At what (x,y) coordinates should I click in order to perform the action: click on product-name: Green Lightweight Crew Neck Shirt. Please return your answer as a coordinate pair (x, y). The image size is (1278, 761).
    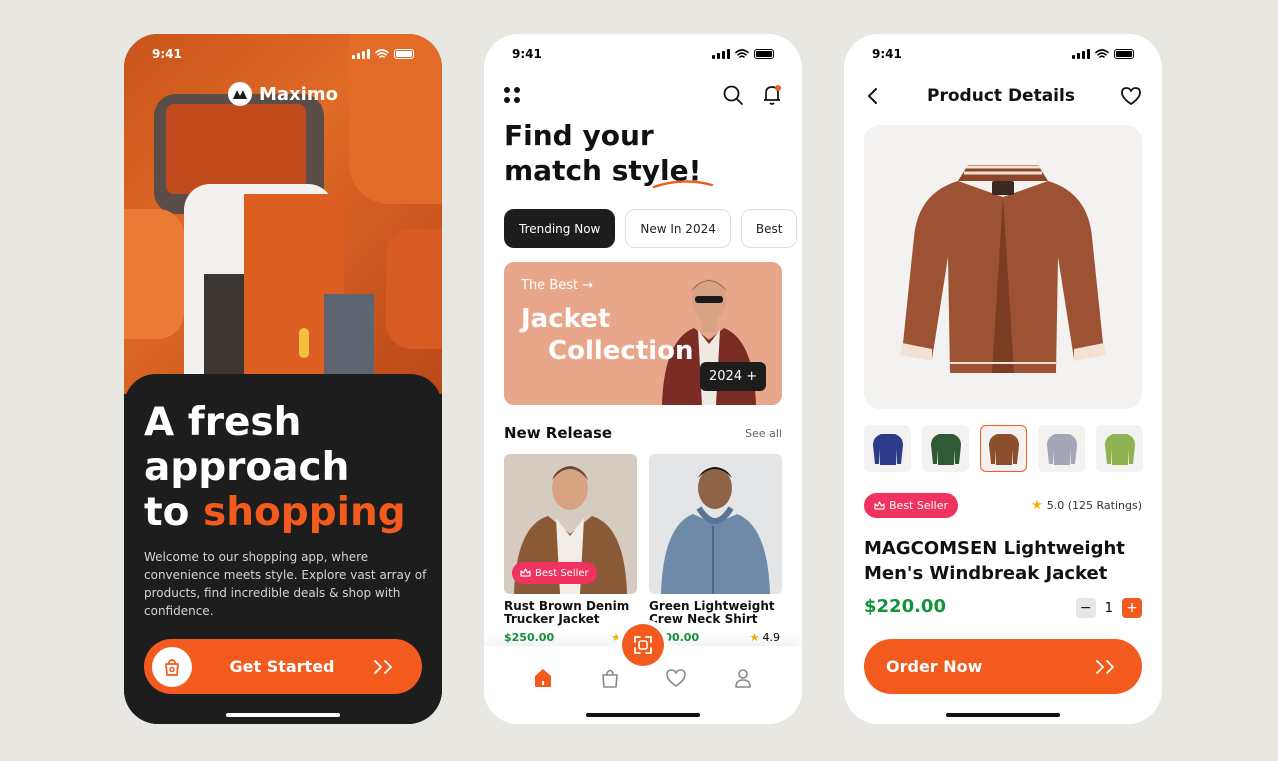
    Looking at the image, I should click on (715, 613).